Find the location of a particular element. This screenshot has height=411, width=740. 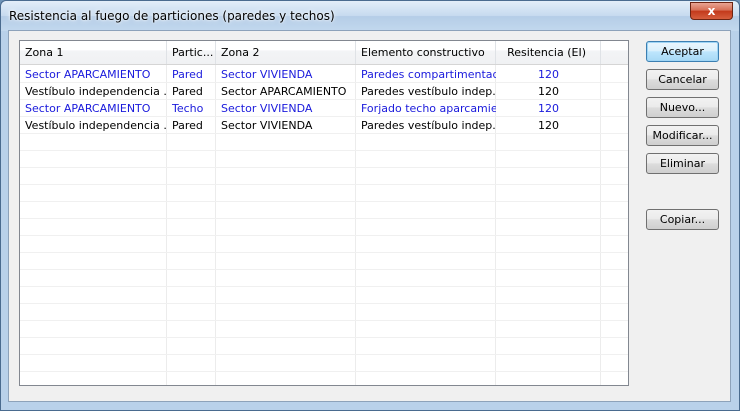

eliminar-button: Eliminar is located at coordinates (682, 163).